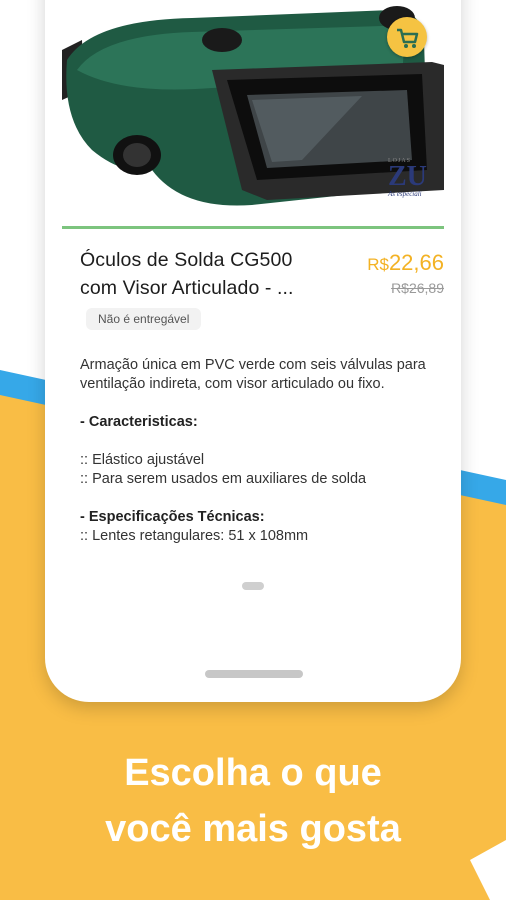  Describe the element at coordinates (254, 674) in the screenshot. I see `home-indicator` at that location.